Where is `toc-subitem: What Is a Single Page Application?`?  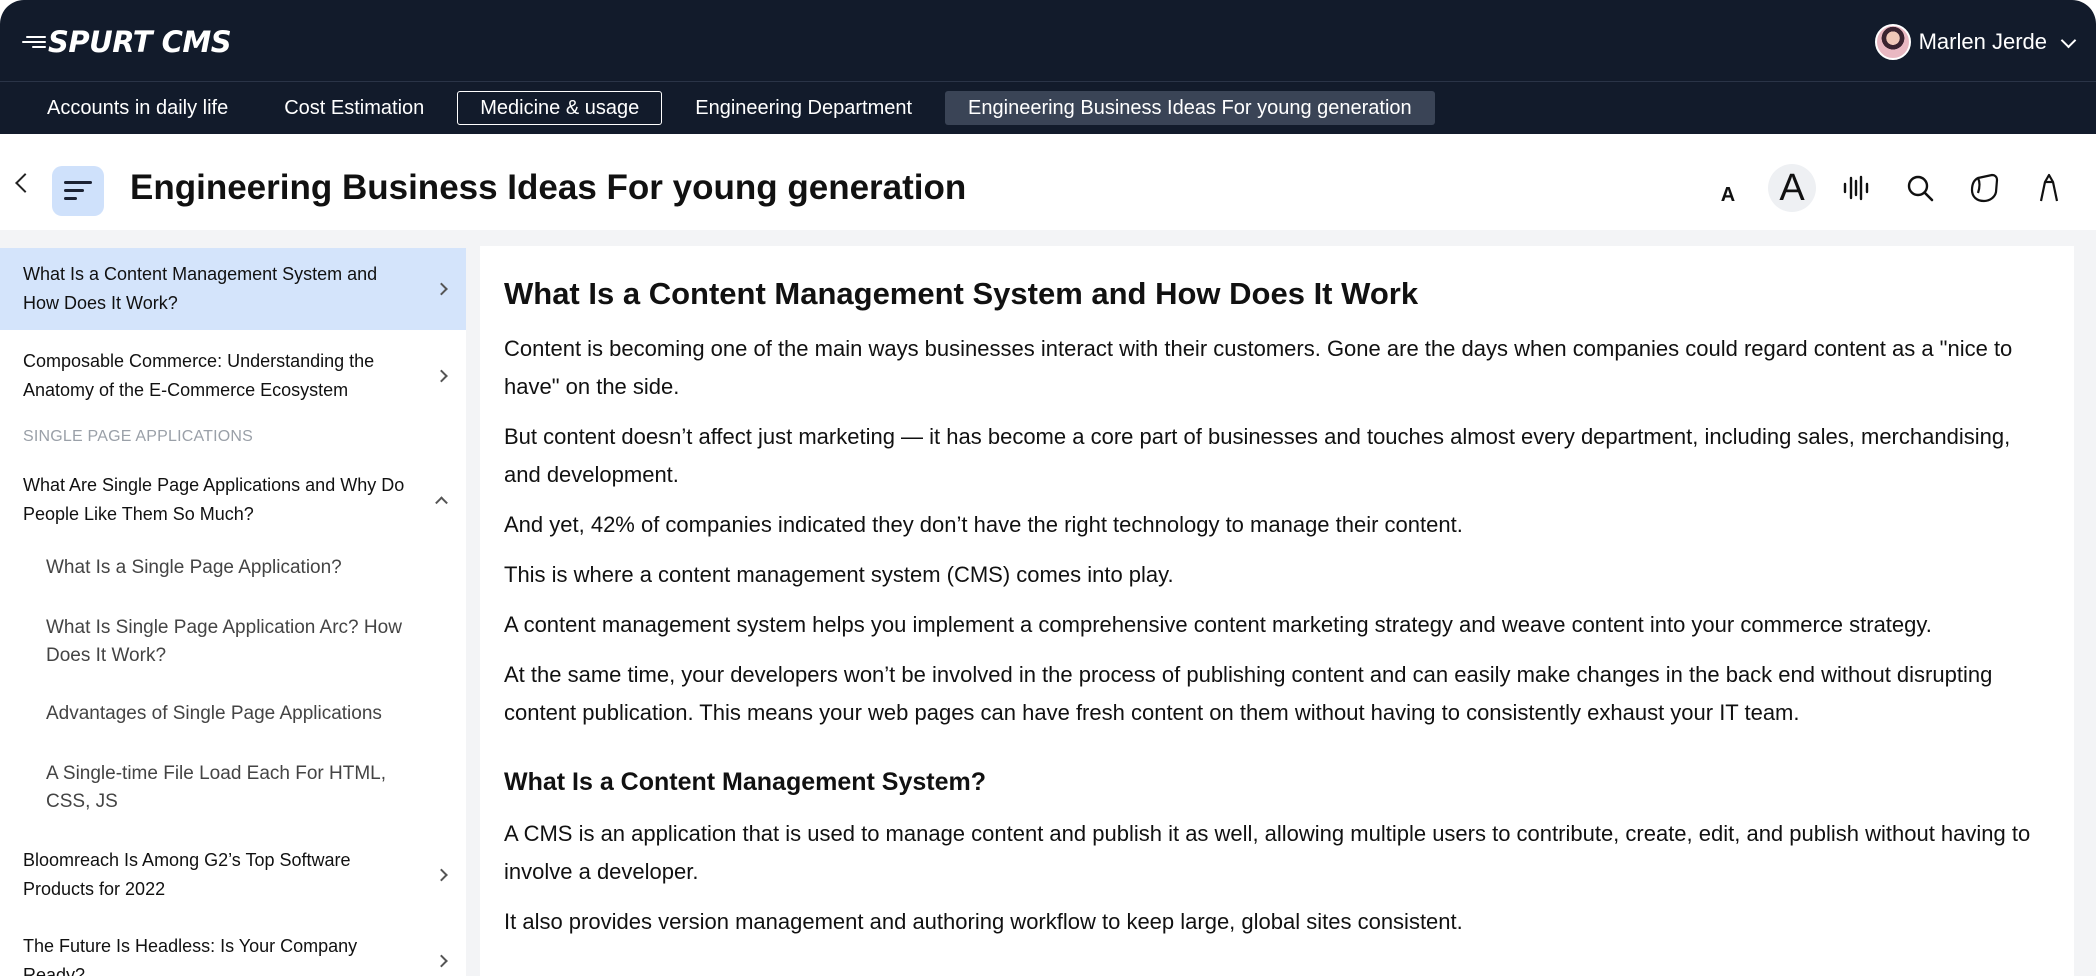 toc-subitem: What Is a Single Page Application? is located at coordinates (233, 570).